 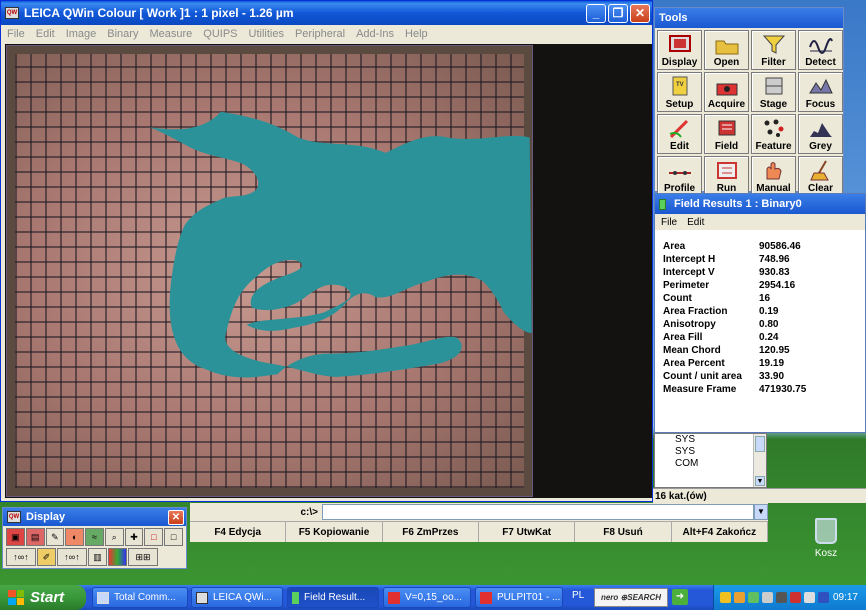 I want to click on antivirus-icon, so click(x=795, y=597).